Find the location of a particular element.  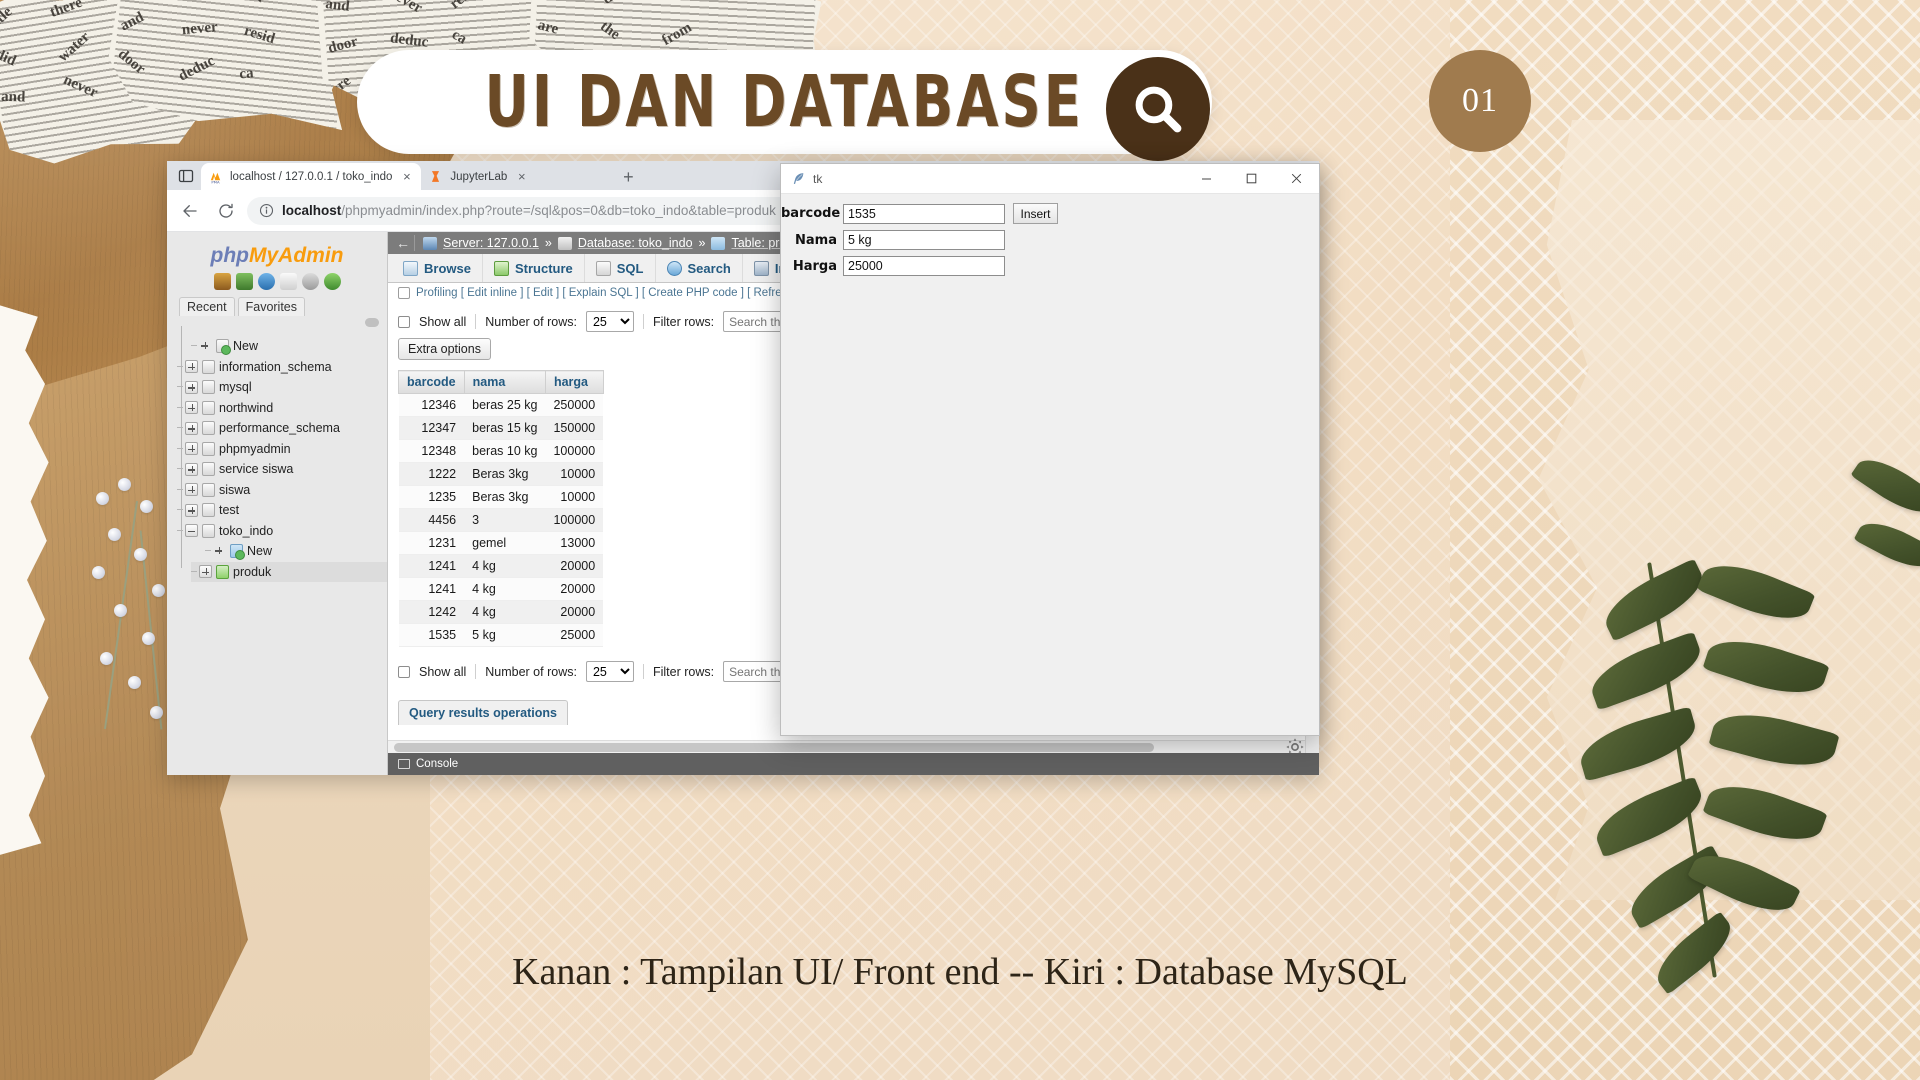

table-cell-harga: 100000 is located at coordinates (574, 520).